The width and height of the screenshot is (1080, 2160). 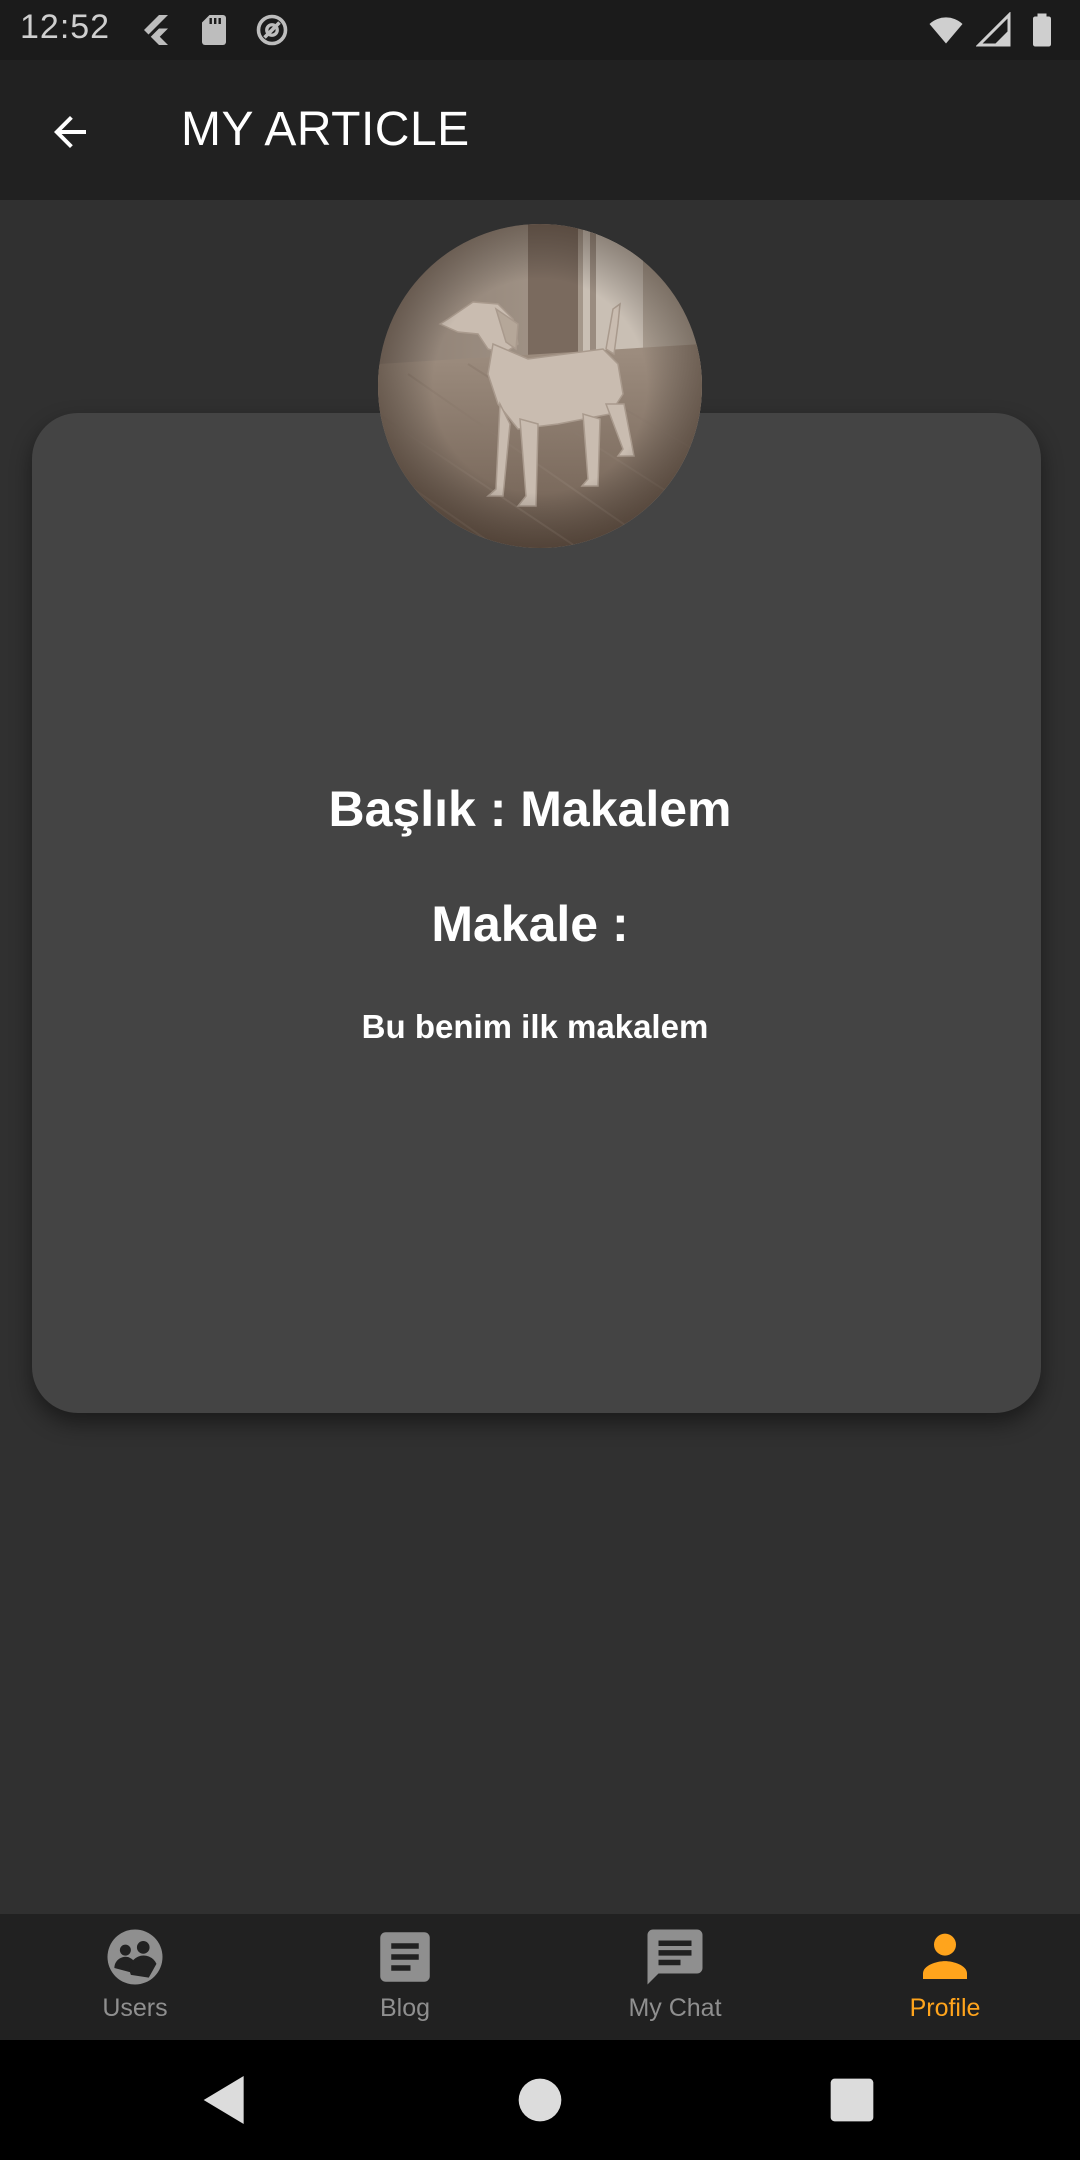 What do you see at coordinates (540, 30) in the screenshot?
I see `status-bar: 12:52` at bounding box center [540, 30].